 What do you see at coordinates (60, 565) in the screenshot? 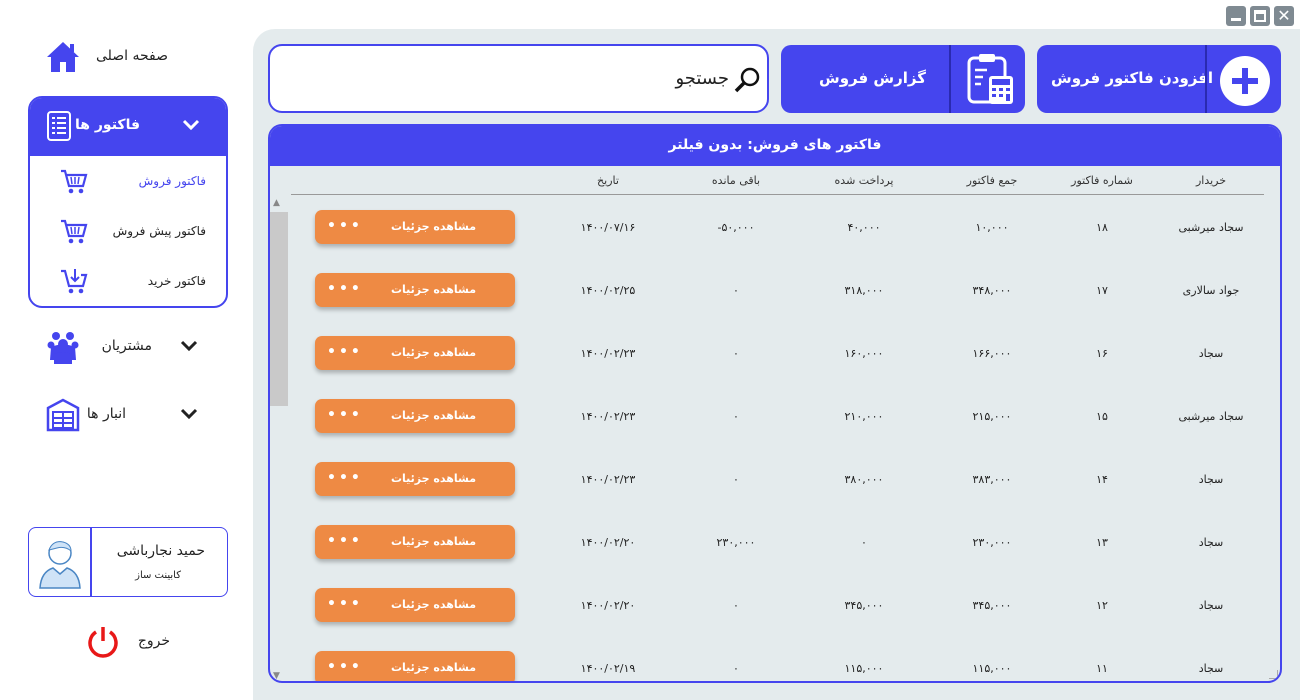
I see `avatar` at bounding box center [60, 565].